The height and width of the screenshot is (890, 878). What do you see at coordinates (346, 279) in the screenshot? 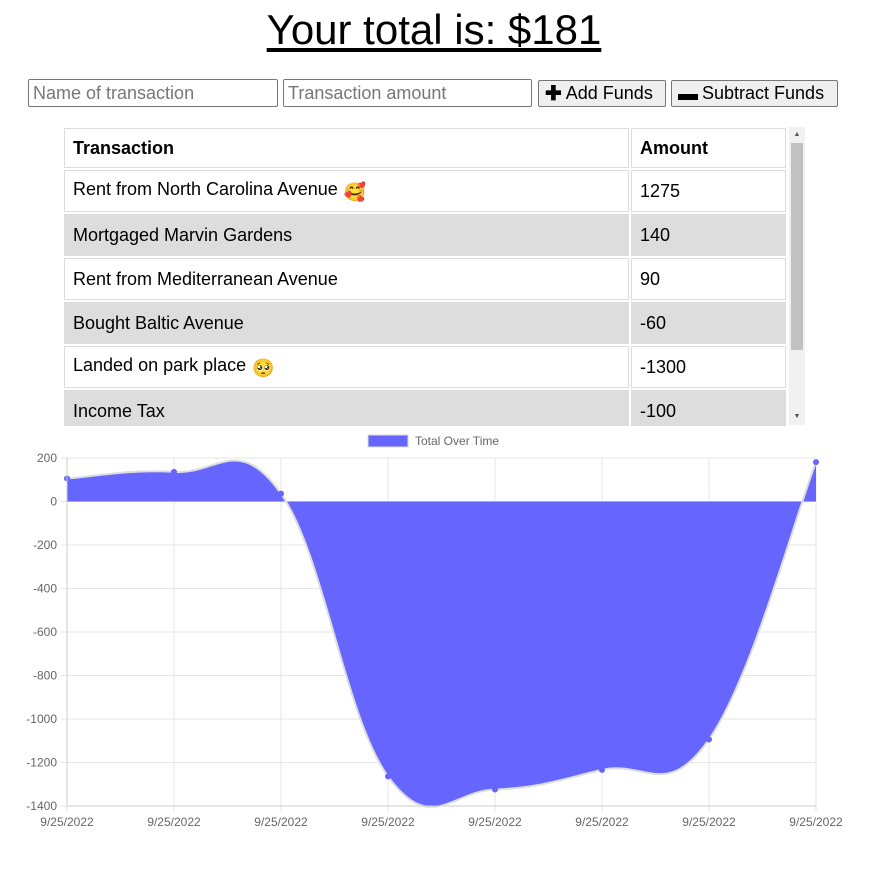
I see `row-name: Rent from Mediterranean Avenue` at bounding box center [346, 279].